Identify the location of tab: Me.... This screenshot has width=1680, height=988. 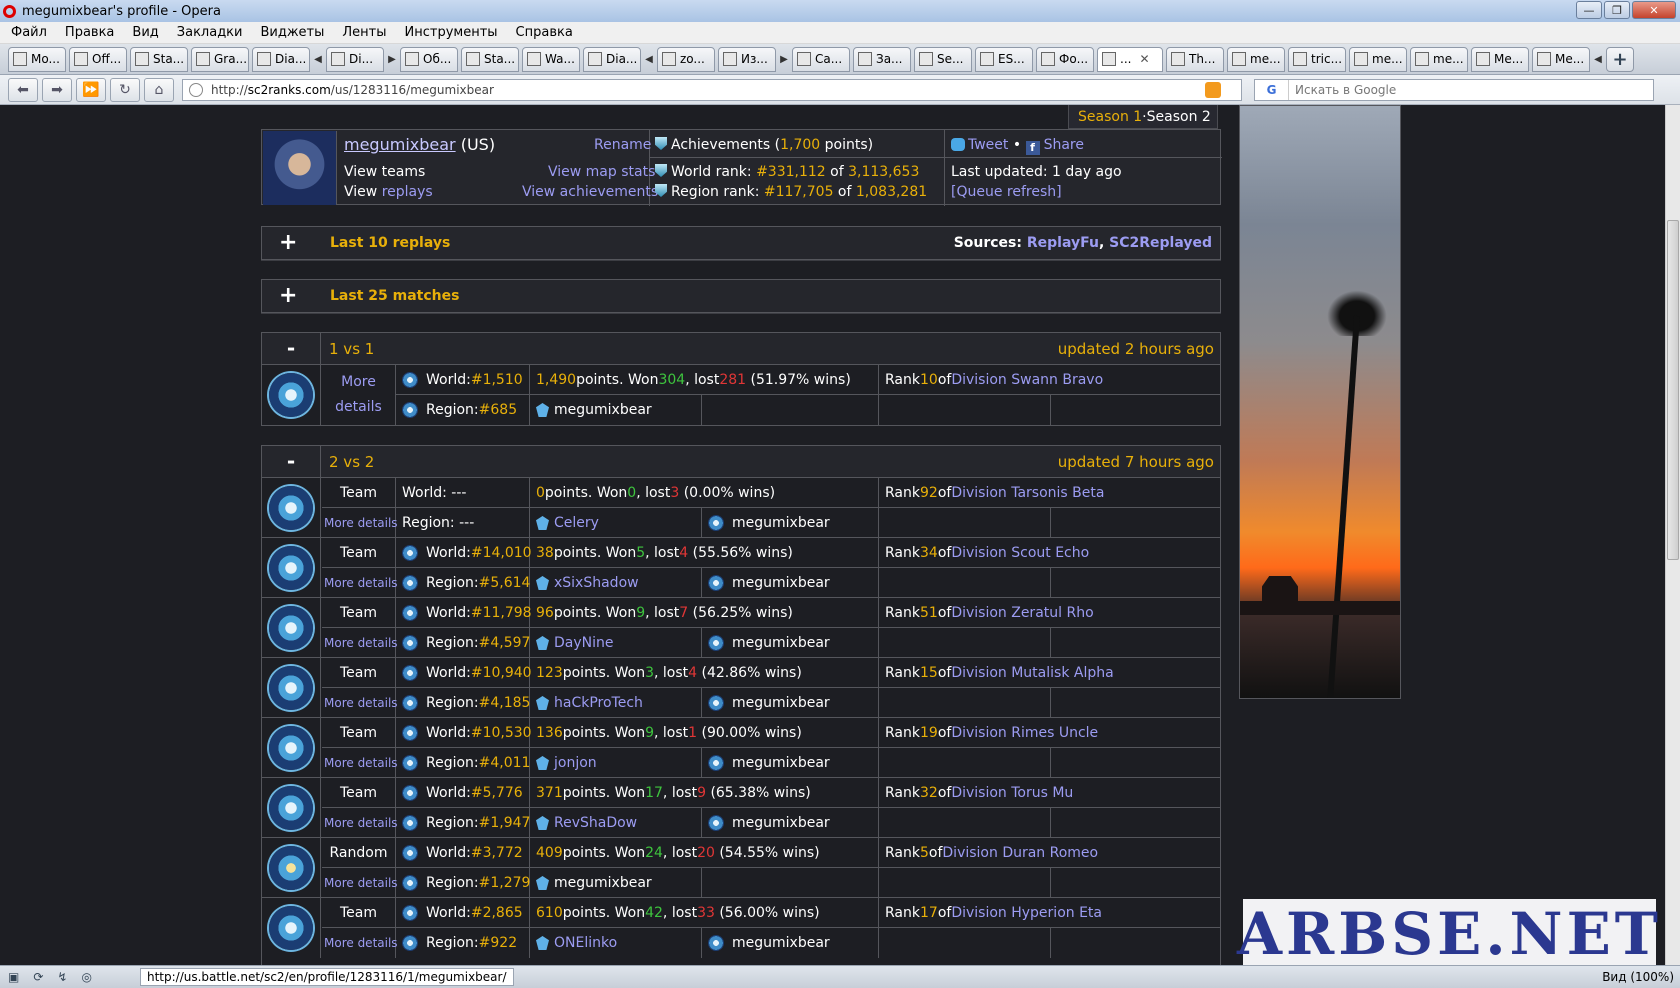
(1561, 59).